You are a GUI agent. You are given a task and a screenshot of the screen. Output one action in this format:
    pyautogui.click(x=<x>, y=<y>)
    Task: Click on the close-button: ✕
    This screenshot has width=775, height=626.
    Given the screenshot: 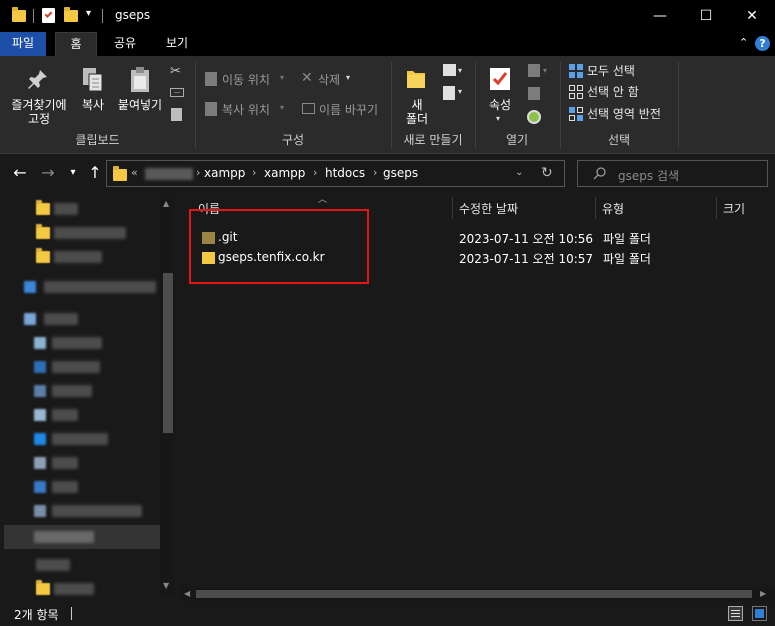 What is the action you would take?
    pyautogui.click(x=752, y=16)
    